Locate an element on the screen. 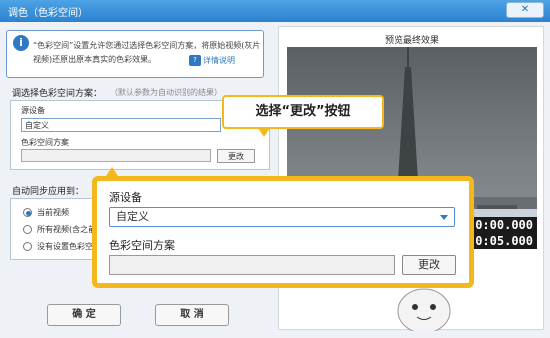 This screenshot has width=550, height=338. sync-option-all-label: 所有视频(含之前 is located at coordinates (67, 229).